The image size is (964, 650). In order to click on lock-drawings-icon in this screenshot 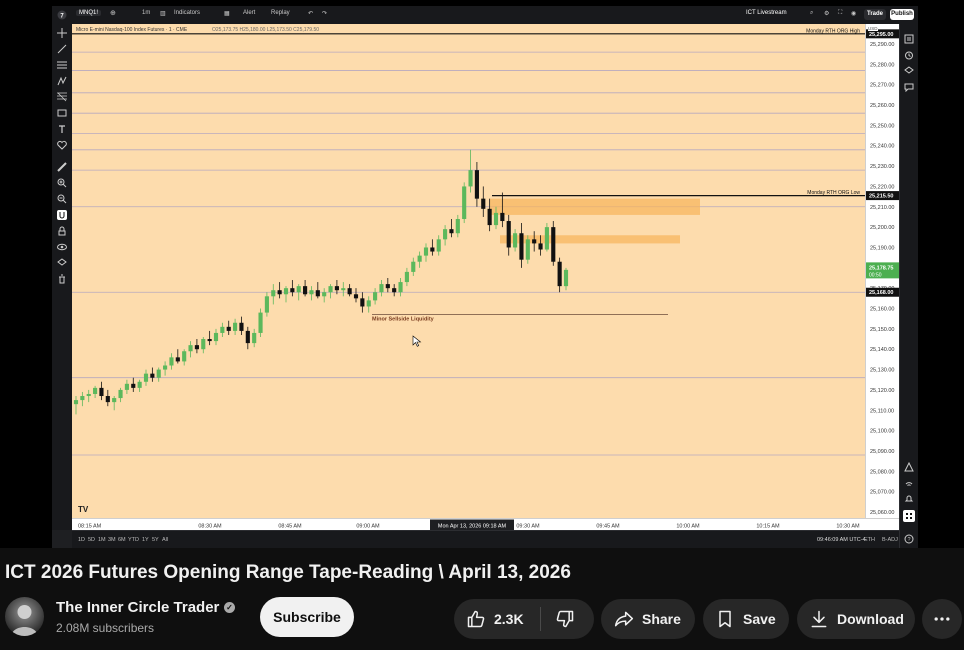, I will do `click(62, 231)`.